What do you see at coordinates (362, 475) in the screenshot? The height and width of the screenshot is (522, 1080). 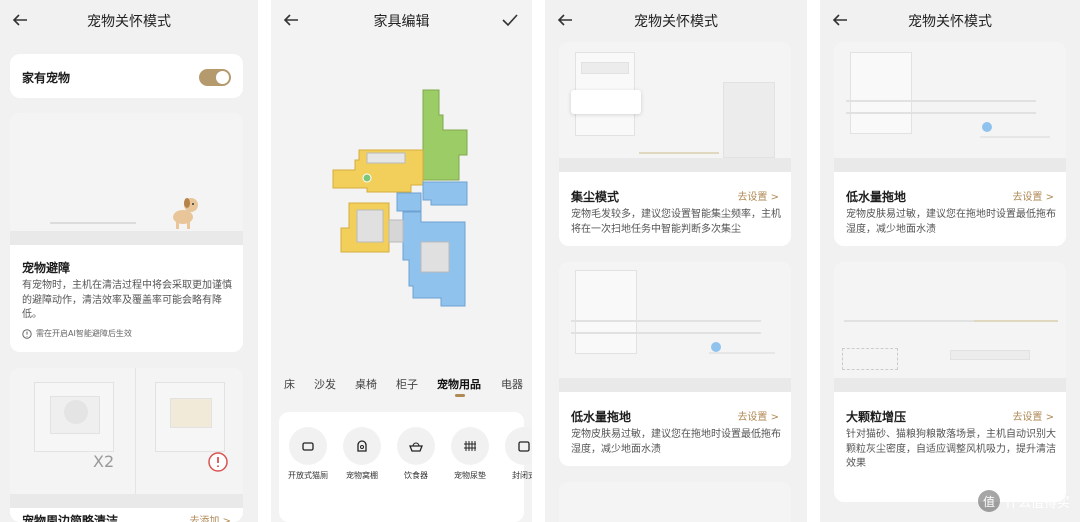 I see `item-label: 宠物窝棚` at bounding box center [362, 475].